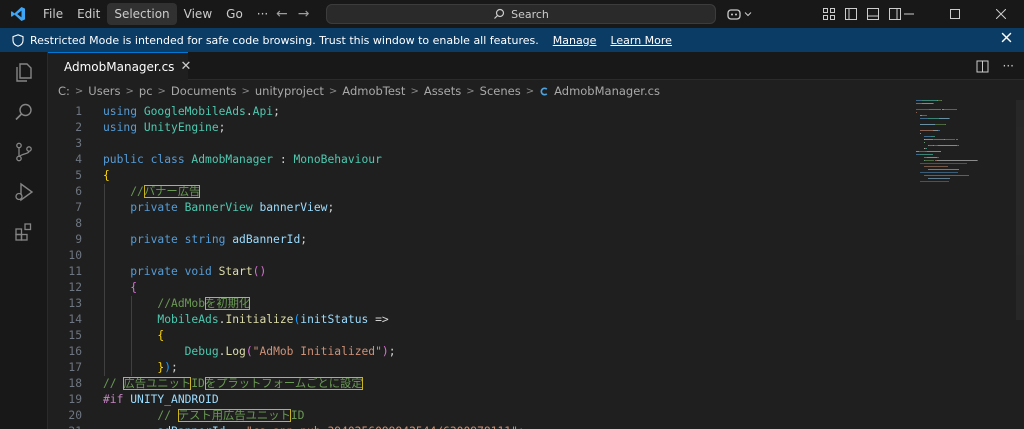 This screenshot has height=429, width=1024. I want to click on code-text: private void Start(), so click(184, 272).